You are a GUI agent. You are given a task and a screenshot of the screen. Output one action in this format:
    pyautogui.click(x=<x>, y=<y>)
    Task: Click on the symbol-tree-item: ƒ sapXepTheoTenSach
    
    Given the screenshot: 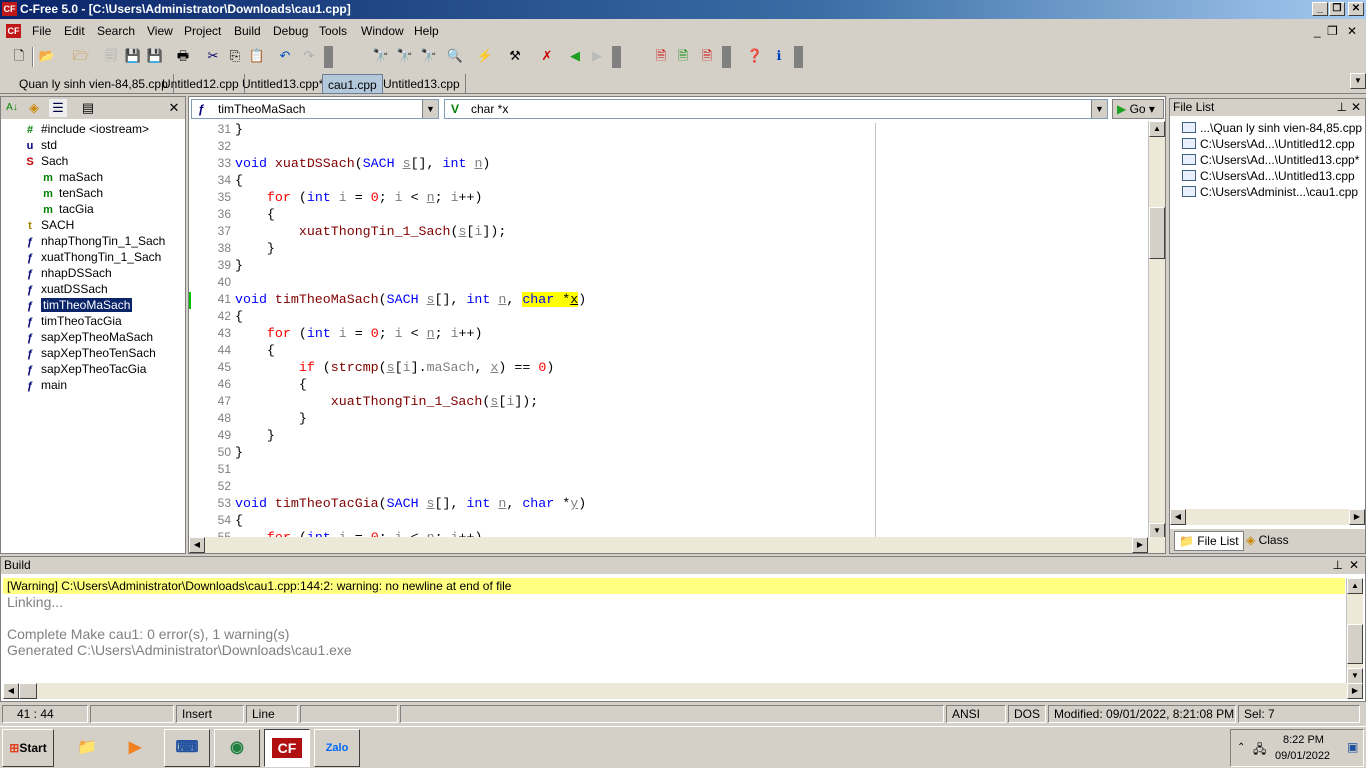 What is the action you would take?
    pyautogui.click(x=89, y=353)
    